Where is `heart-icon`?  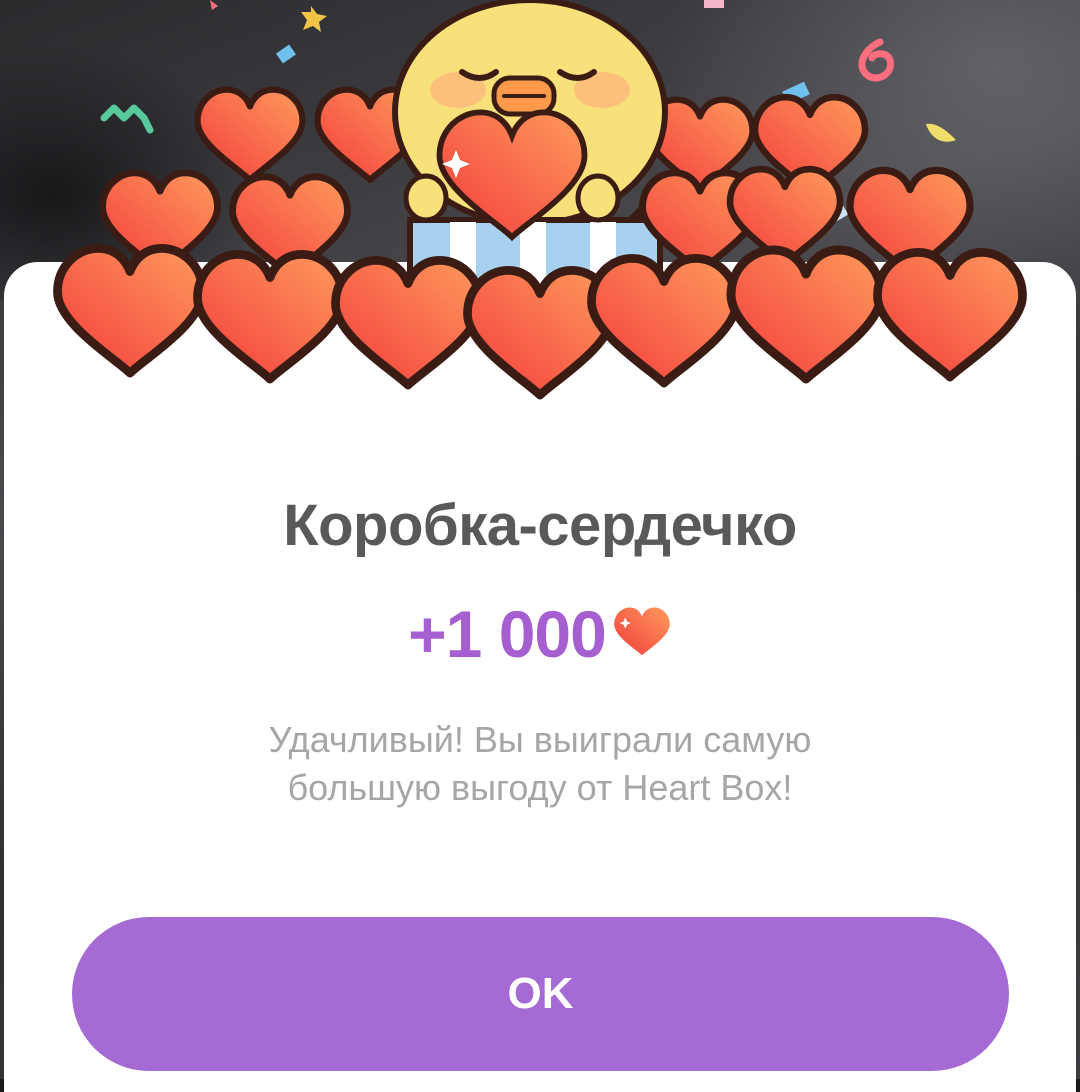
heart-icon is located at coordinates (642, 631).